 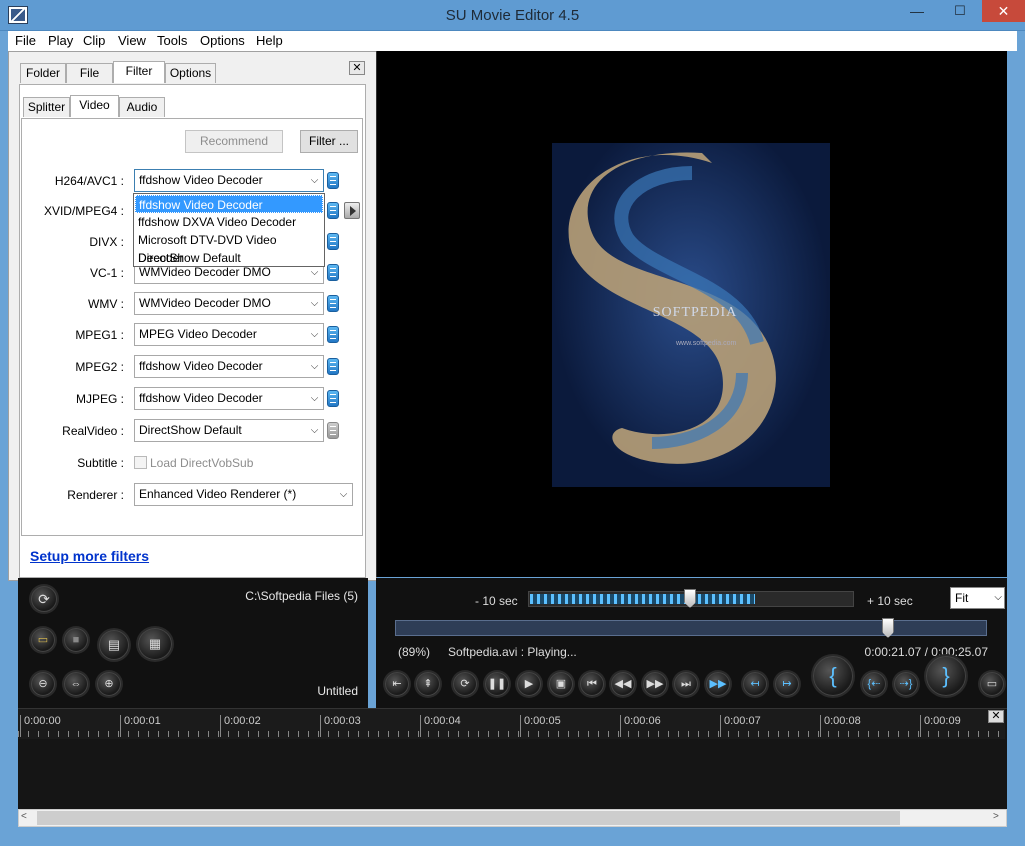 I want to click on scroll-right-icon: >, so click(x=996, y=816).